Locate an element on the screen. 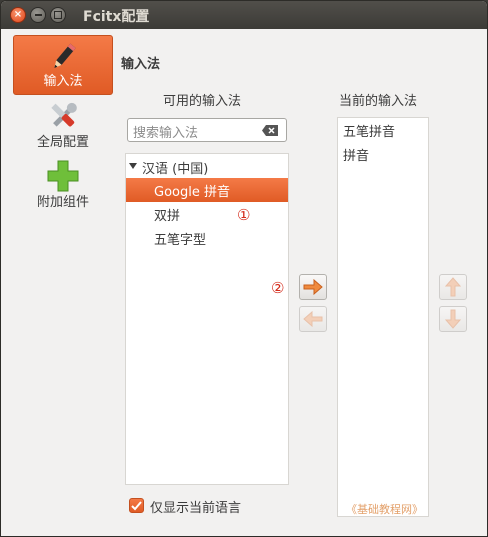 The width and height of the screenshot is (488, 537). arrow-down-icon is located at coordinates (453, 319).